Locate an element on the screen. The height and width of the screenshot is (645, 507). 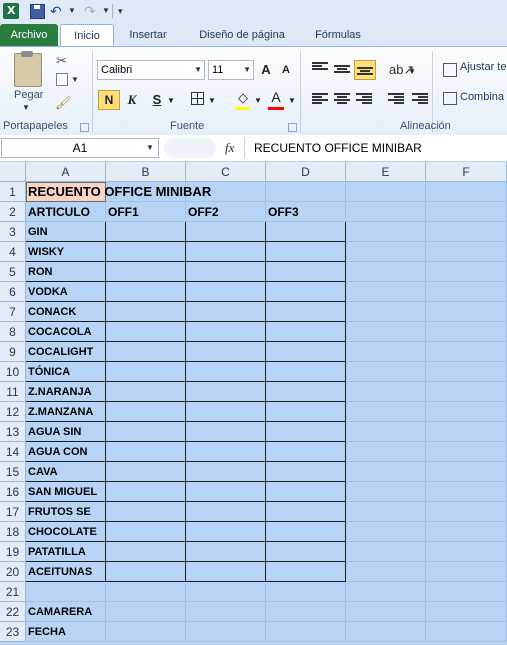
column-header-c: C is located at coordinates (226, 172).